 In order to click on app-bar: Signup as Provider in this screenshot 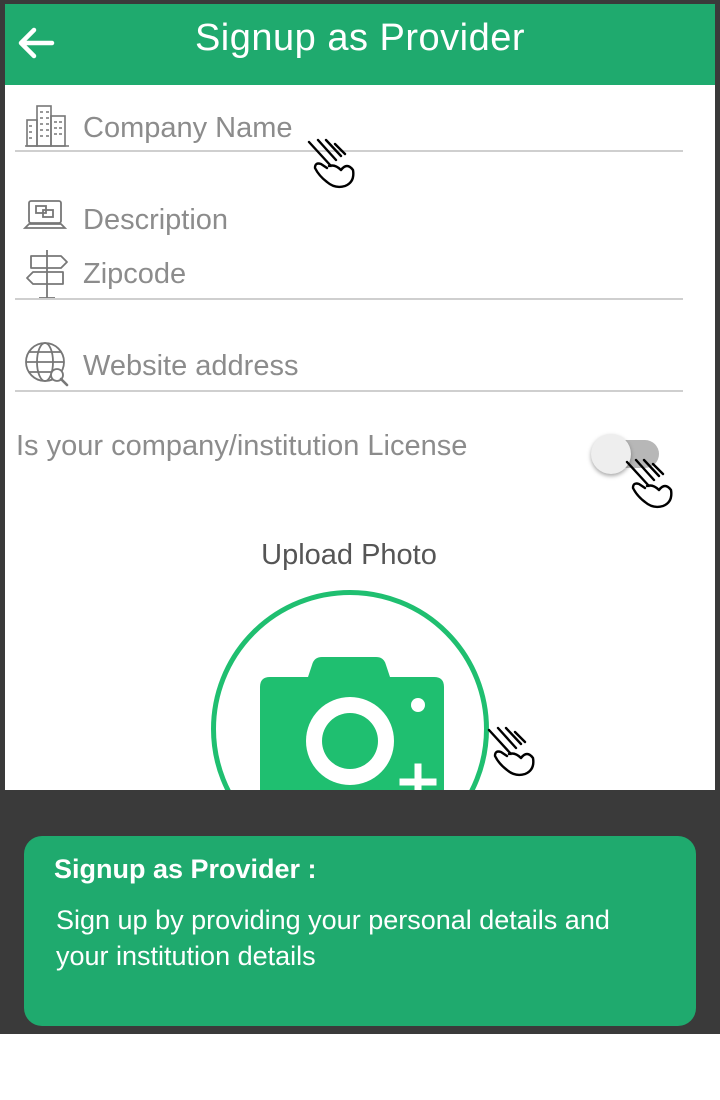, I will do `click(360, 44)`.